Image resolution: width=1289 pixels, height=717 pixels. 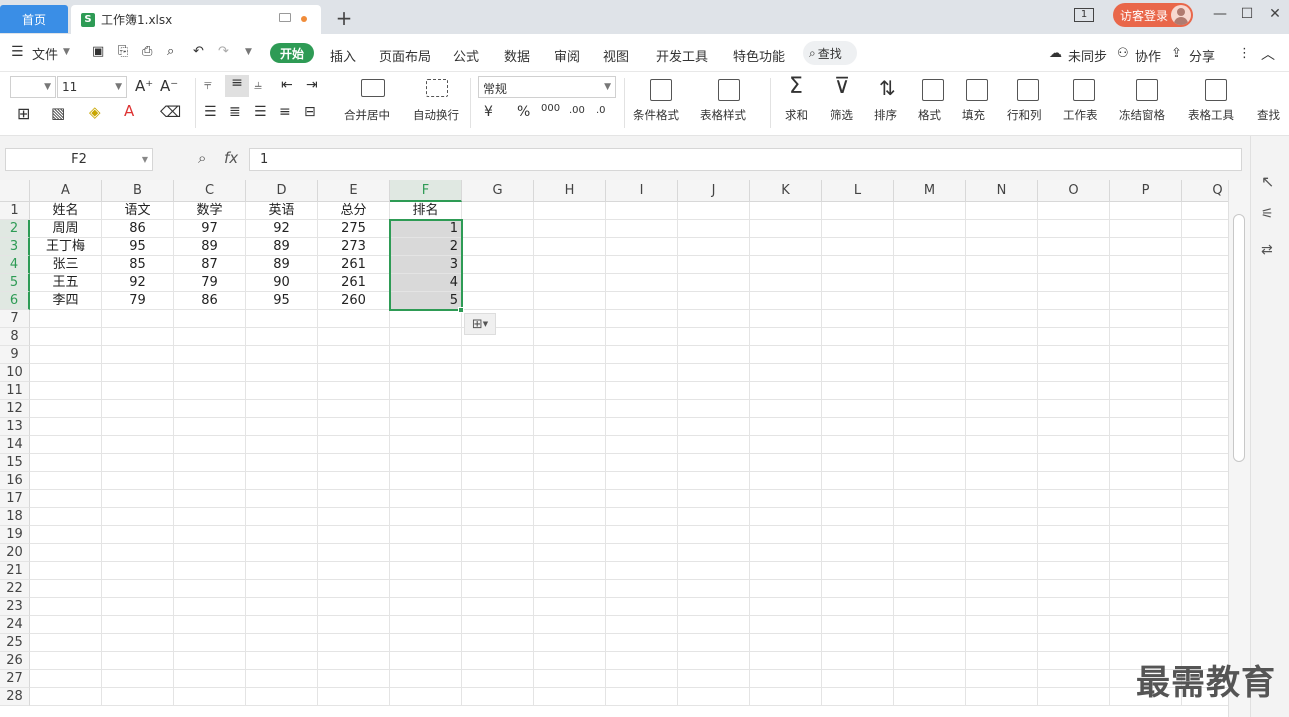 What do you see at coordinates (1074, 191) in the screenshot?
I see `column-header: O` at bounding box center [1074, 191].